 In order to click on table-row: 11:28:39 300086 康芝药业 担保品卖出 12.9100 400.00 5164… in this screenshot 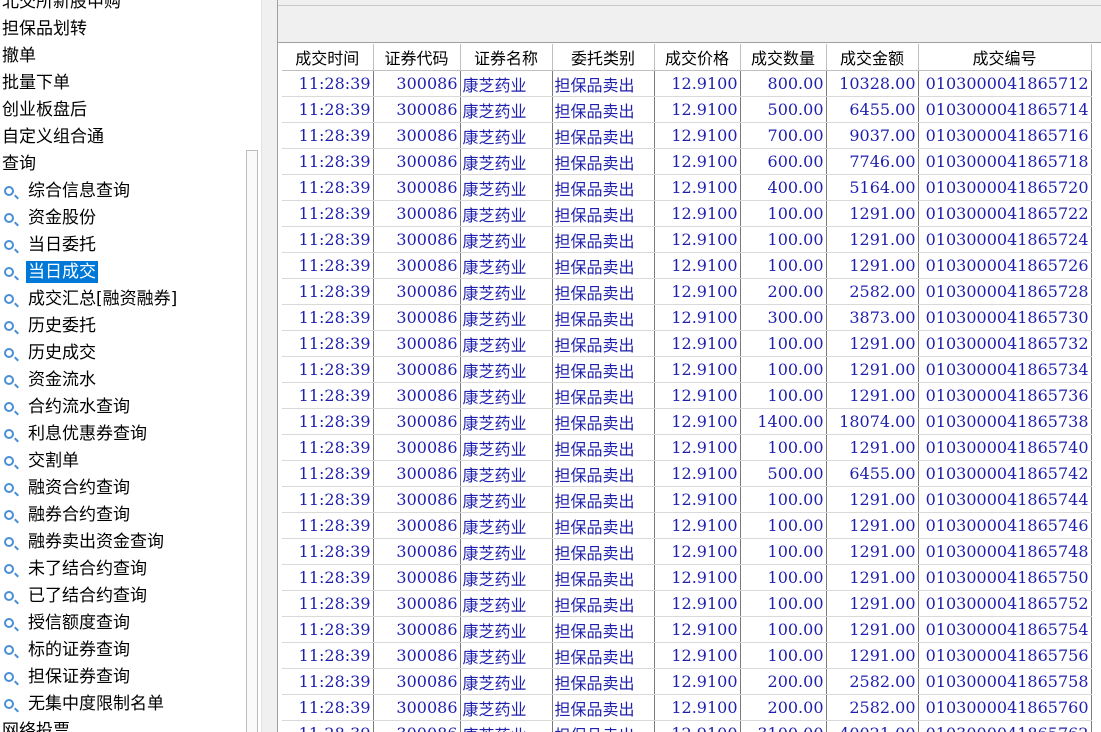, I will do `click(687, 187)`.